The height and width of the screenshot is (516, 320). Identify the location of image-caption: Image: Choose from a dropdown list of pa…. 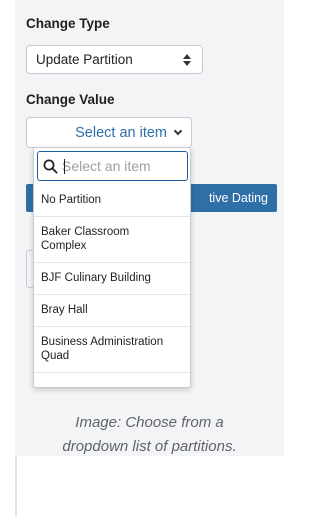
(149, 435).